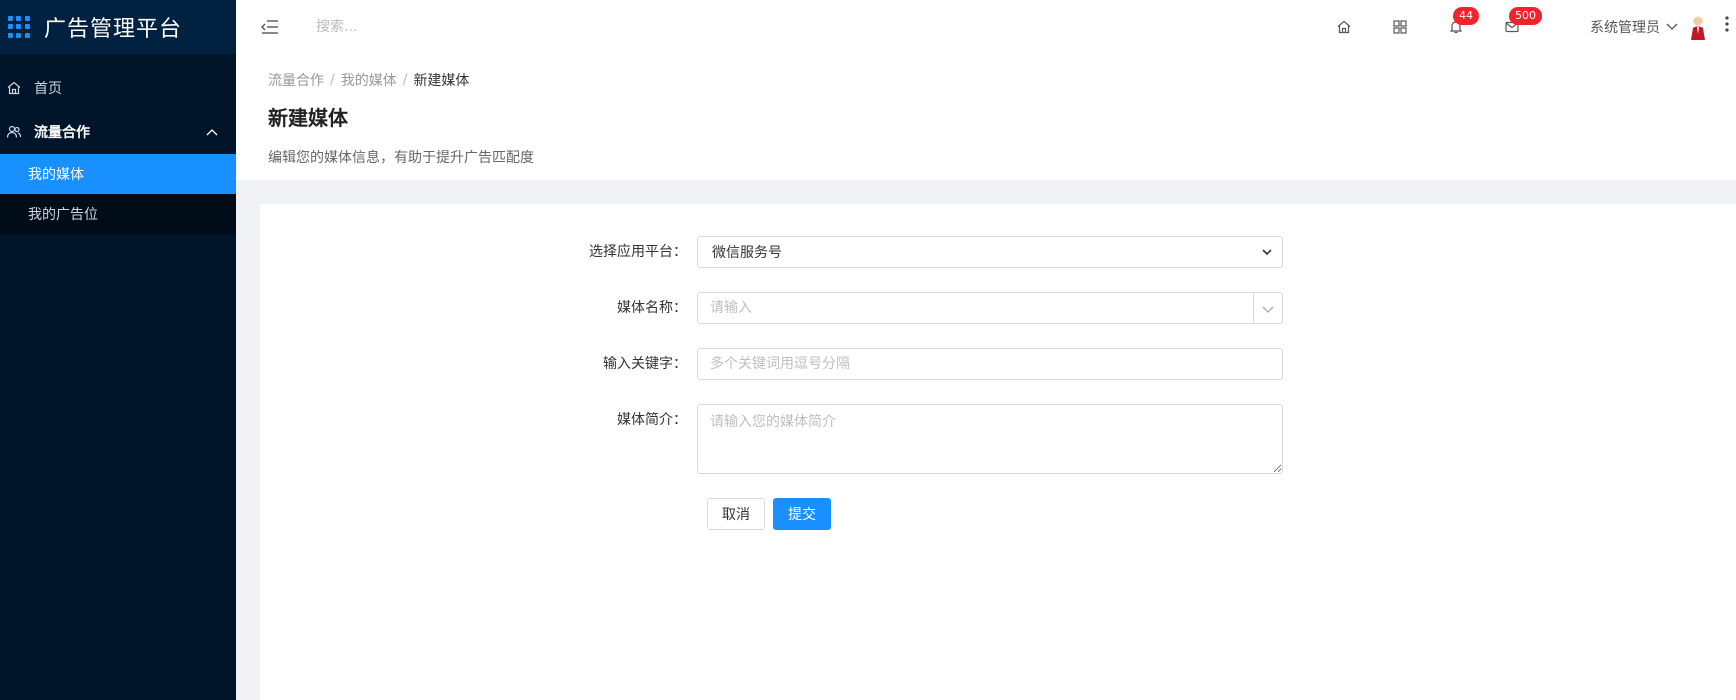  I want to click on user-name: 系统管理员, so click(1625, 28).